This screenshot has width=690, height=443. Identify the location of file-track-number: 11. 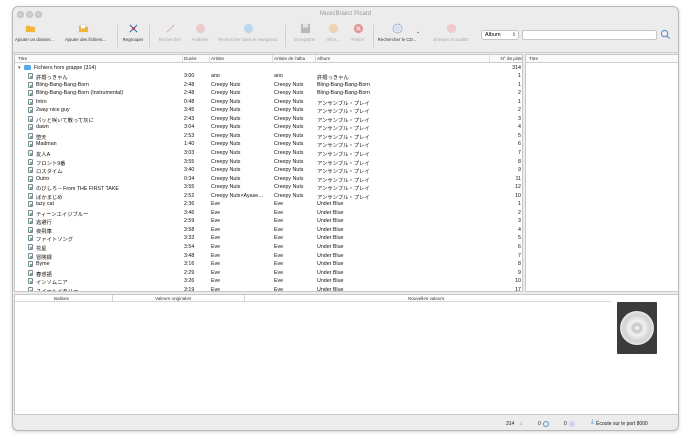
(518, 178).